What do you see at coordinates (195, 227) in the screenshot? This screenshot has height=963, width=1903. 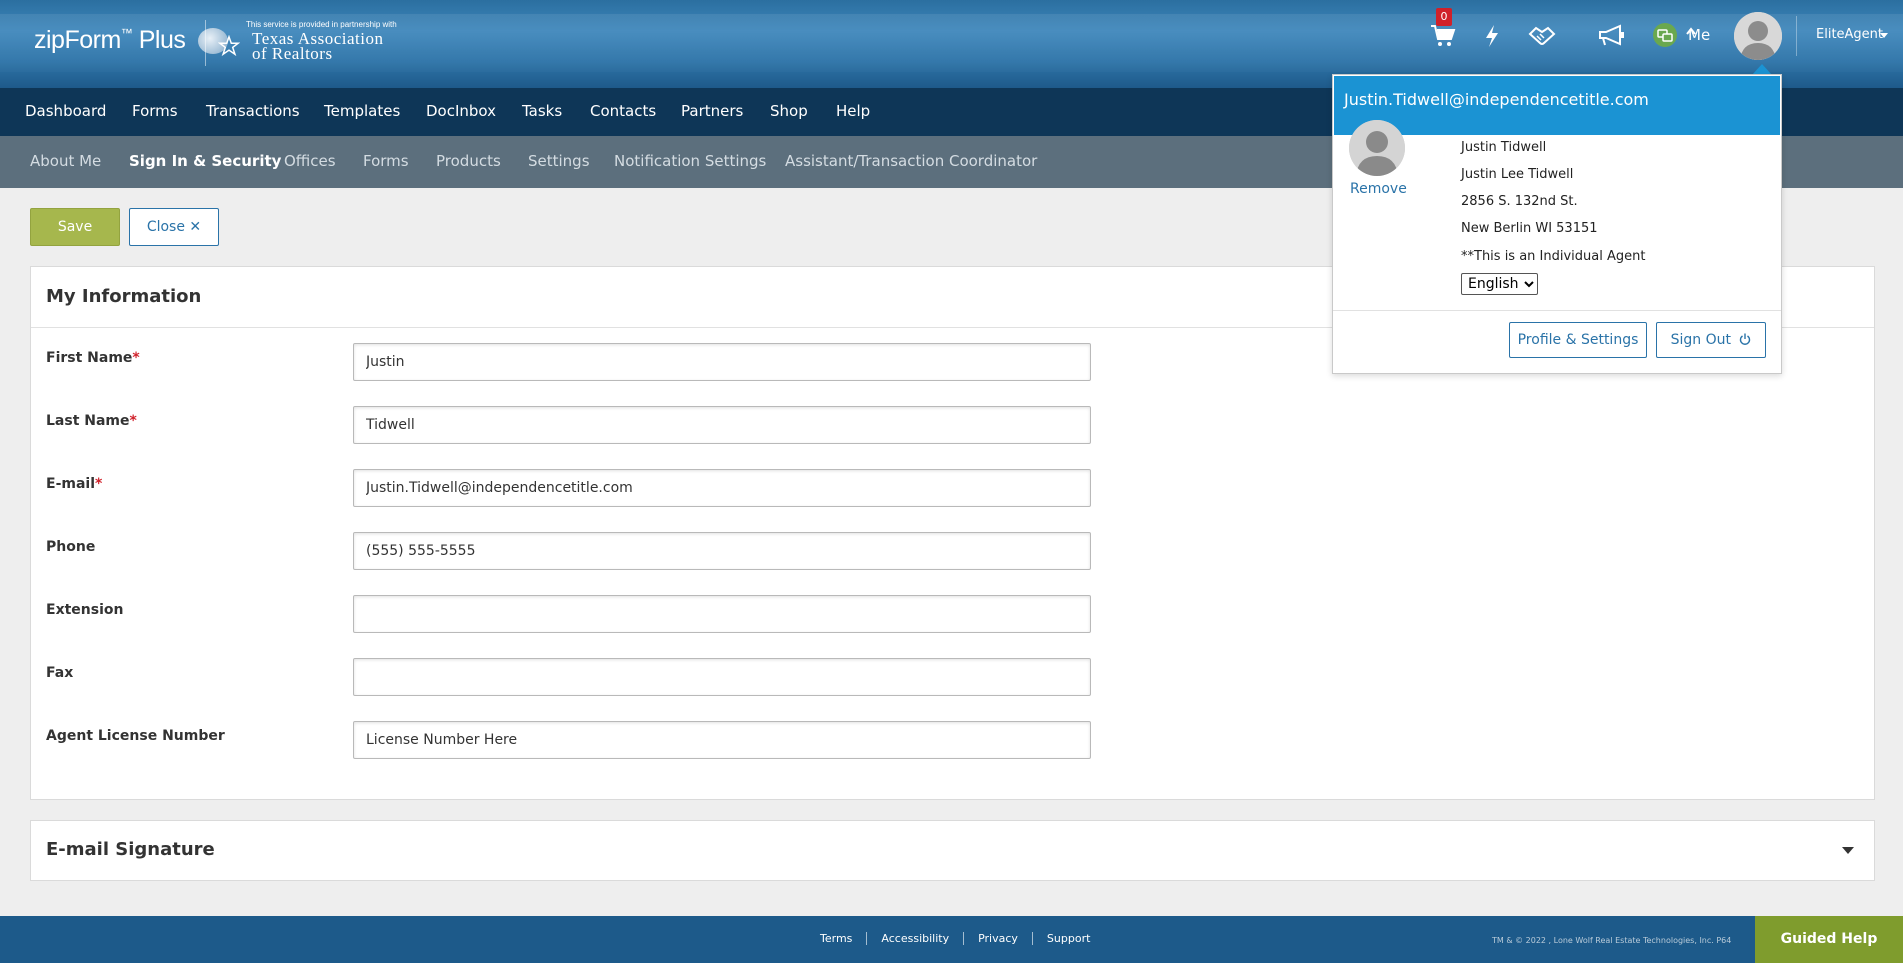 I see `close-icon: ✕` at bounding box center [195, 227].